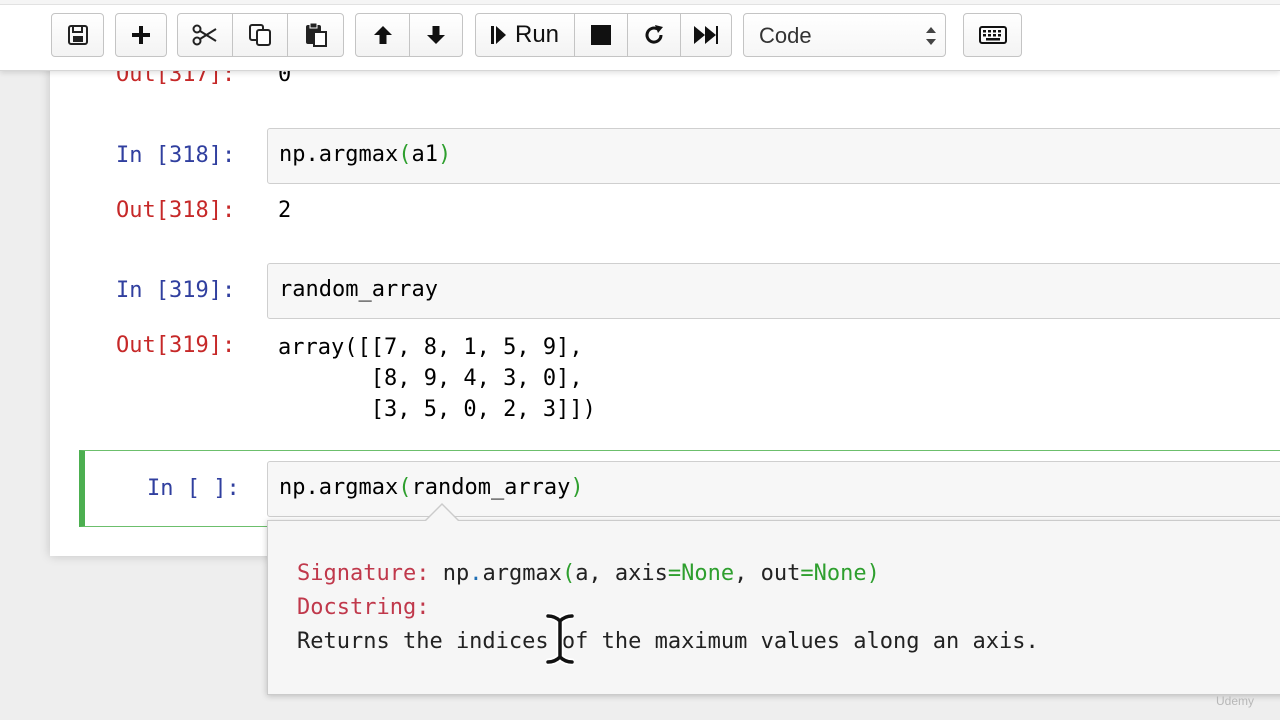  I want to click on interrupt-button, so click(601, 35).